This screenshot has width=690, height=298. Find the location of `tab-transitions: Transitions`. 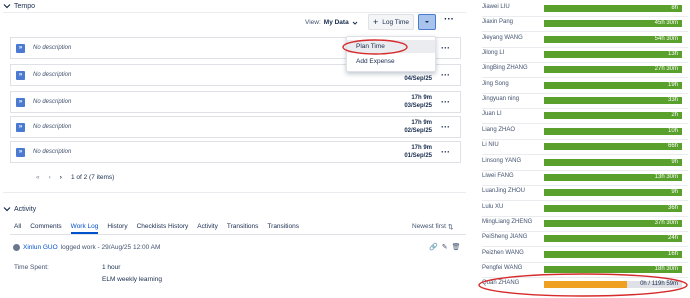

tab-transitions: Transitions is located at coordinates (243, 228).